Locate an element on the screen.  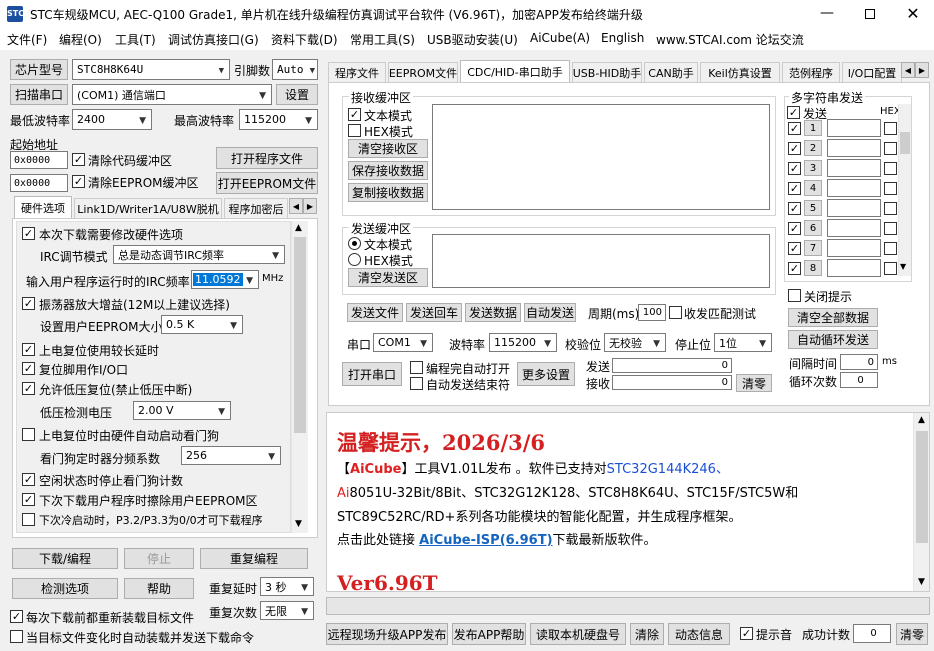
min-baud-select: 2400 ▼ is located at coordinates (112, 119).